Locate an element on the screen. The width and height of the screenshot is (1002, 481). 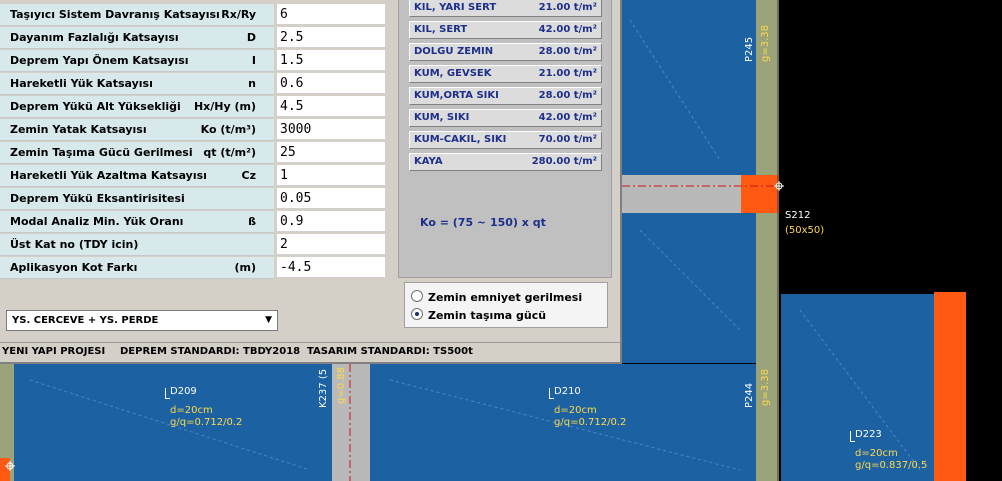
soil-type-name: KUM, SIKI is located at coordinates (442, 117).